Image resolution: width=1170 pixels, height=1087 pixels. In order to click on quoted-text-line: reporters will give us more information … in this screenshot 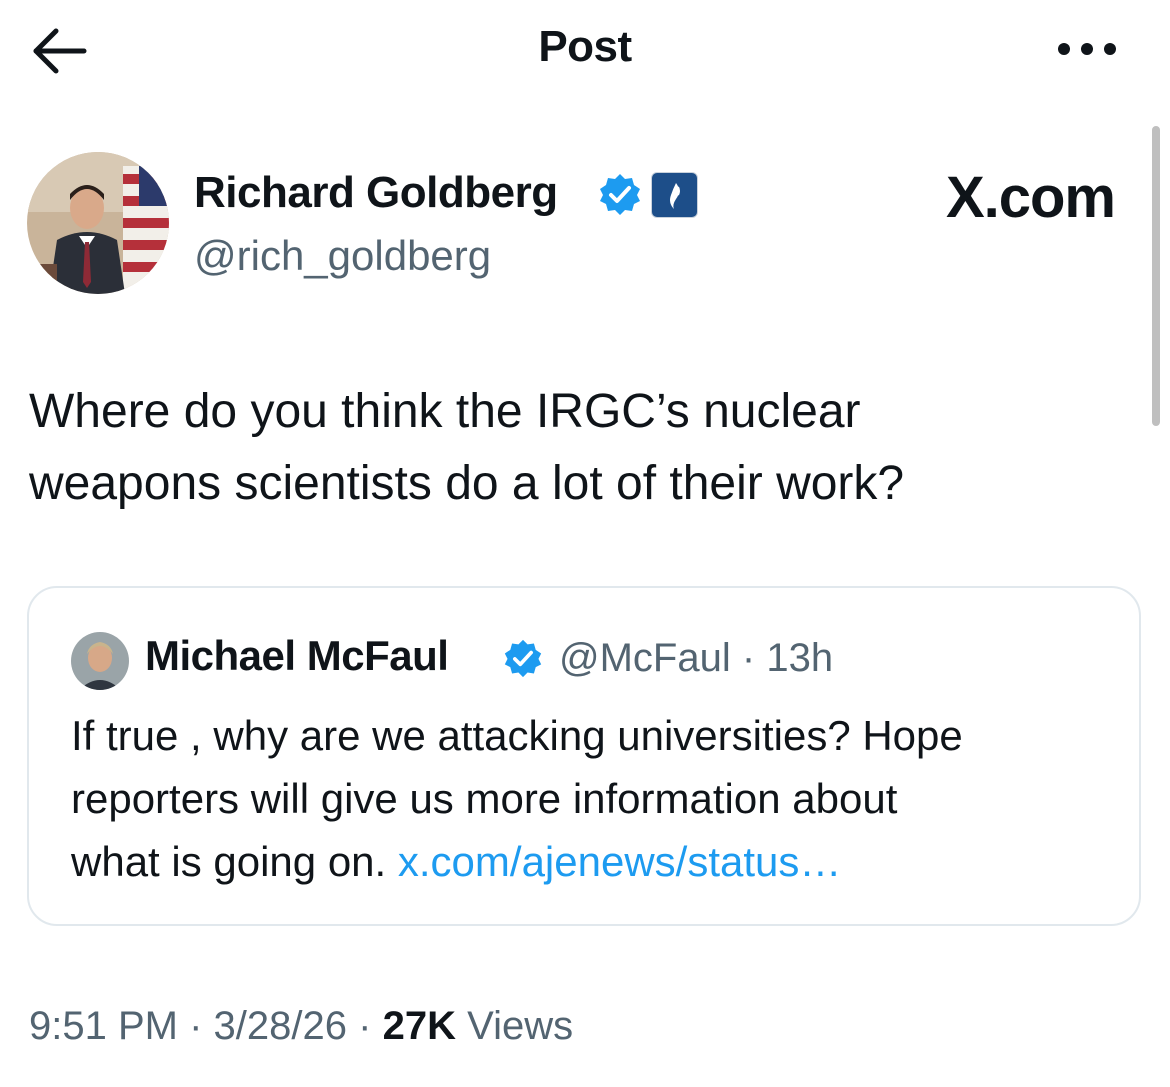, I will do `click(484, 798)`.